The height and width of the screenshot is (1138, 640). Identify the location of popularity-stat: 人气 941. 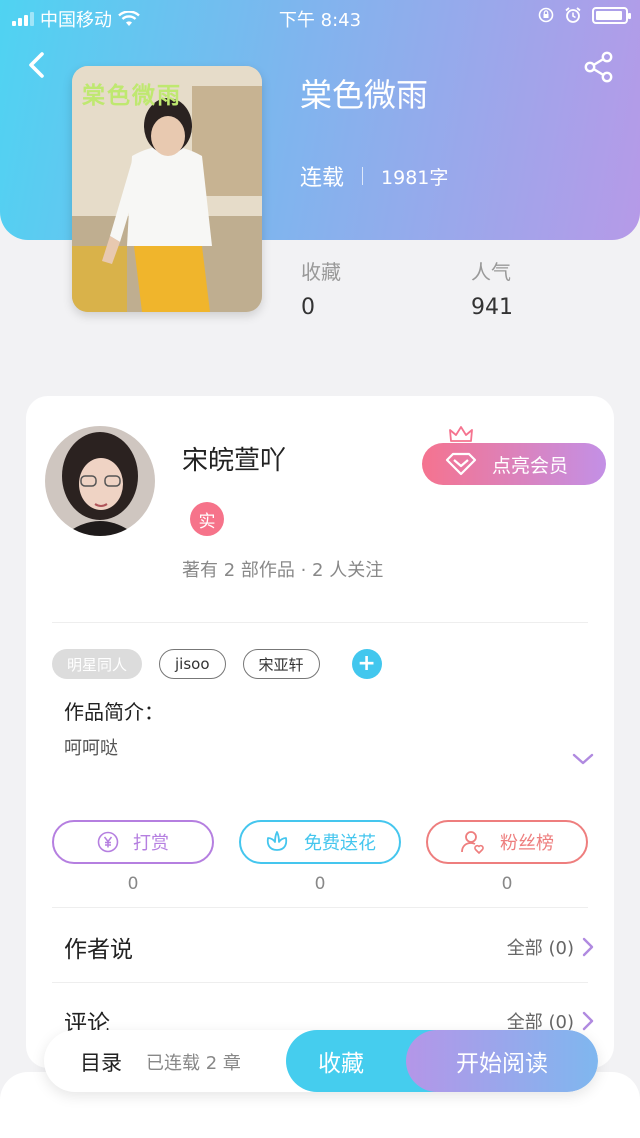
(492, 288).